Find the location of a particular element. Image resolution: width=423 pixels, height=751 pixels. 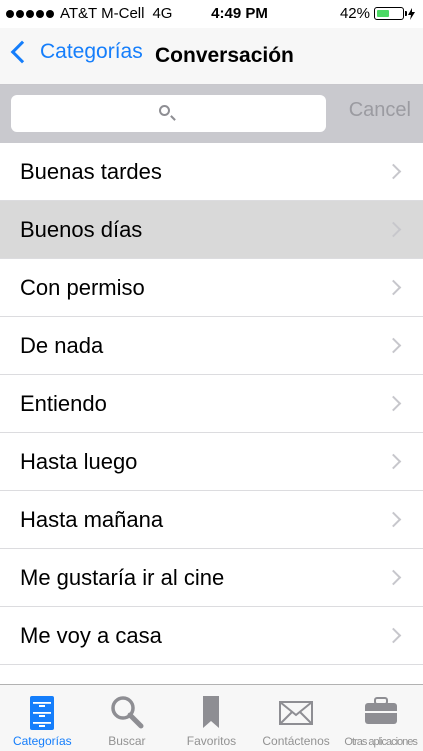

search-input is located at coordinates (168, 113).